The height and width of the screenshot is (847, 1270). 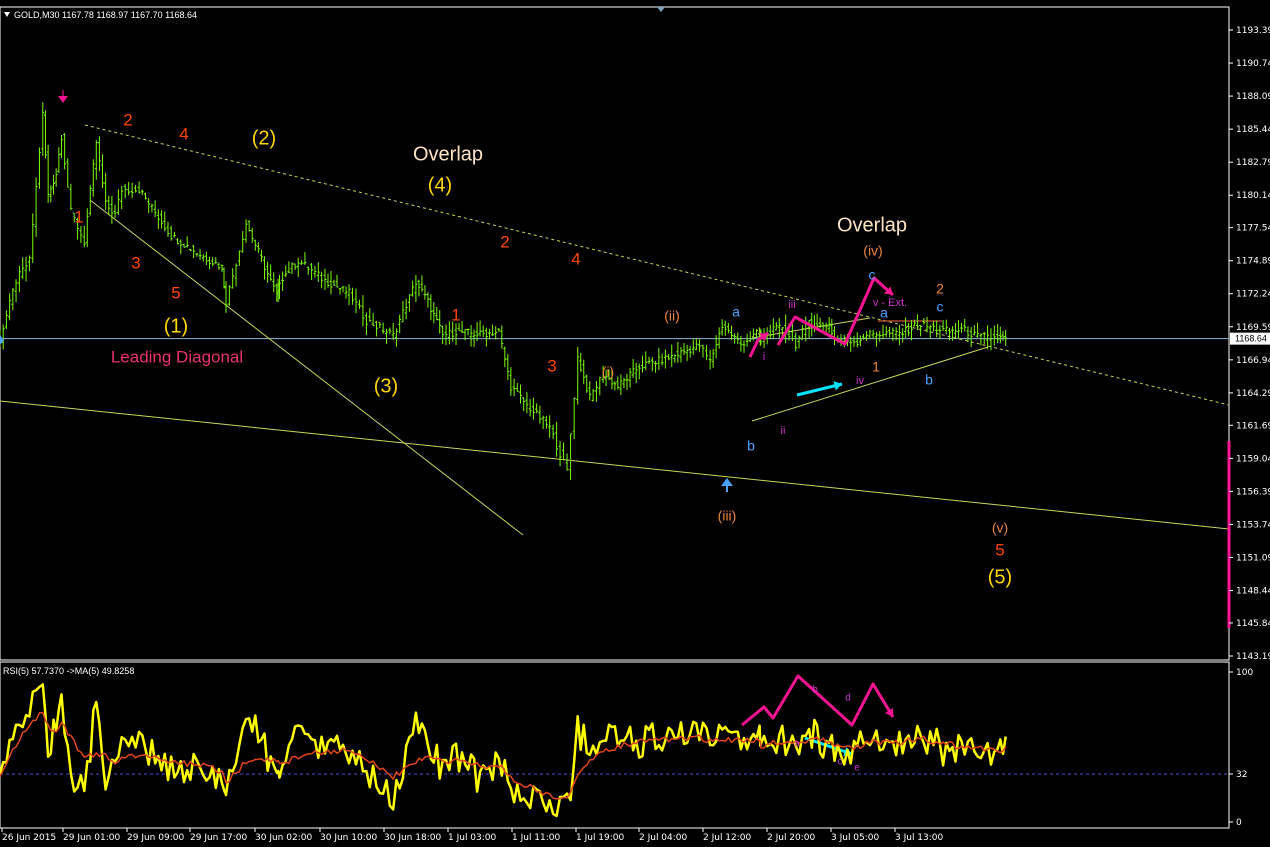 I want to click on current-price-label: 1168.64, so click(x=1251, y=339).